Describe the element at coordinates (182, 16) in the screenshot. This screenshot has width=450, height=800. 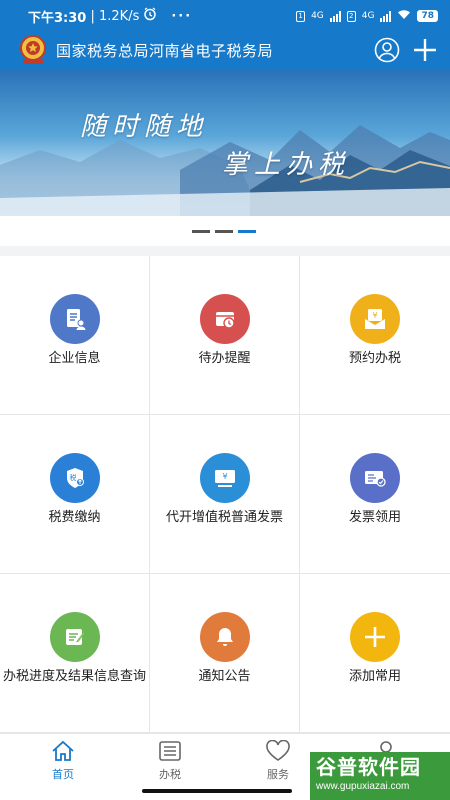
I see `more-notifications-icon: ···` at that location.